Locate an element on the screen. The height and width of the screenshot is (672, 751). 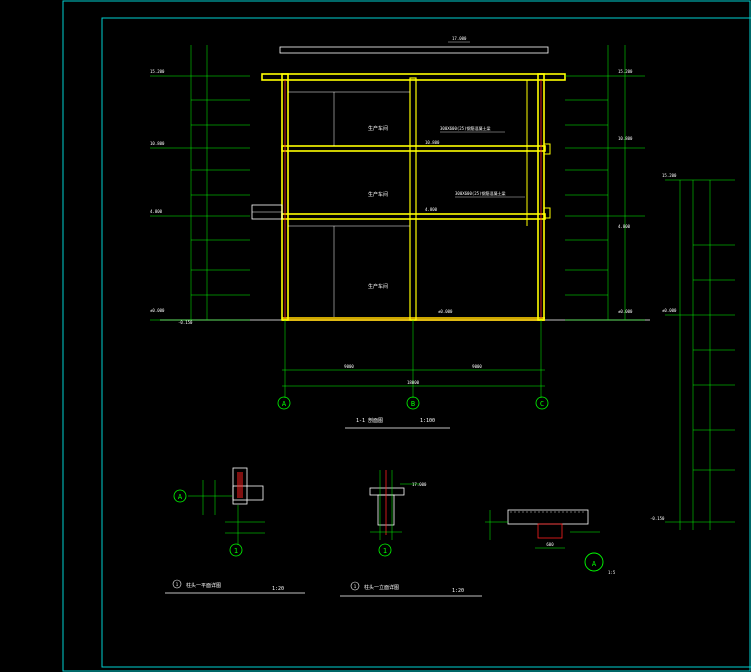
side-mid-level: ±0.000 is located at coordinates (669, 310).